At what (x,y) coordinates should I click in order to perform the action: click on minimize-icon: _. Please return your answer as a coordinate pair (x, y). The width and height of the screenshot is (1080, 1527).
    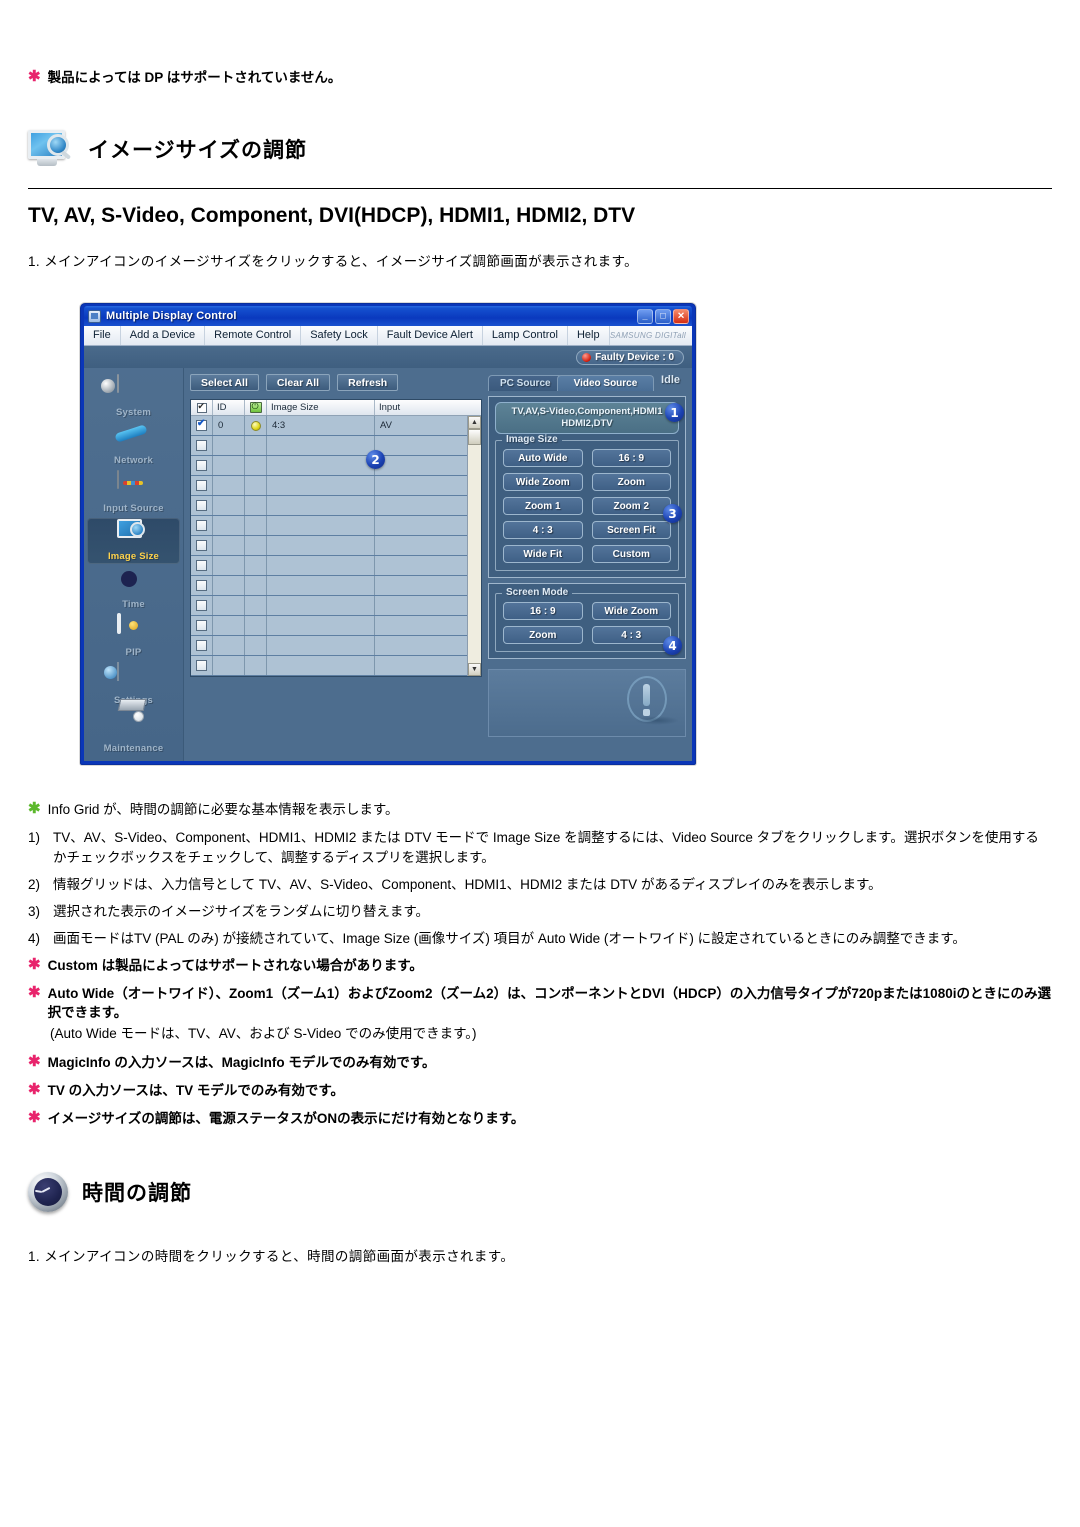
    Looking at the image, I should click on (645, 315).